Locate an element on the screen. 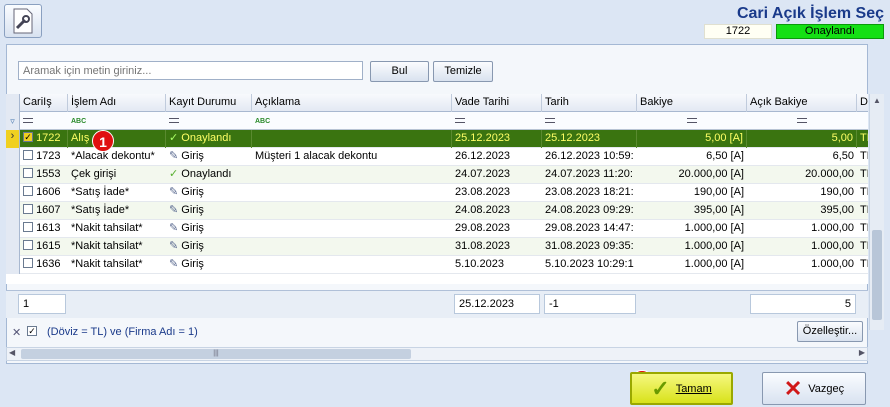  col-header: D is located at coordinates (862, 103).